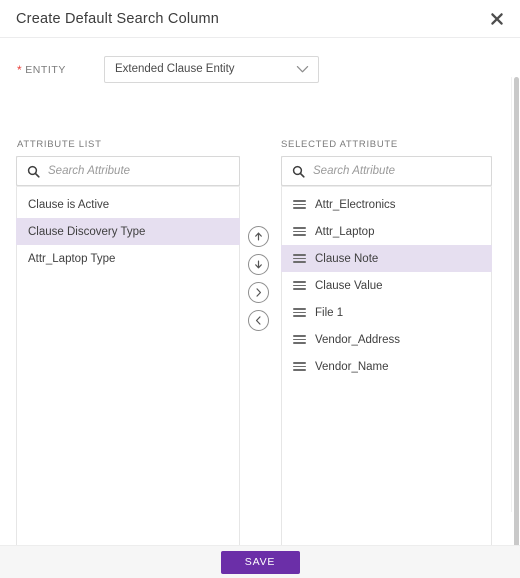 The image size is (520, 578). Describe the element at coordinates (386, 312) in the screenshot. I see `list-item: File 1` at that location.